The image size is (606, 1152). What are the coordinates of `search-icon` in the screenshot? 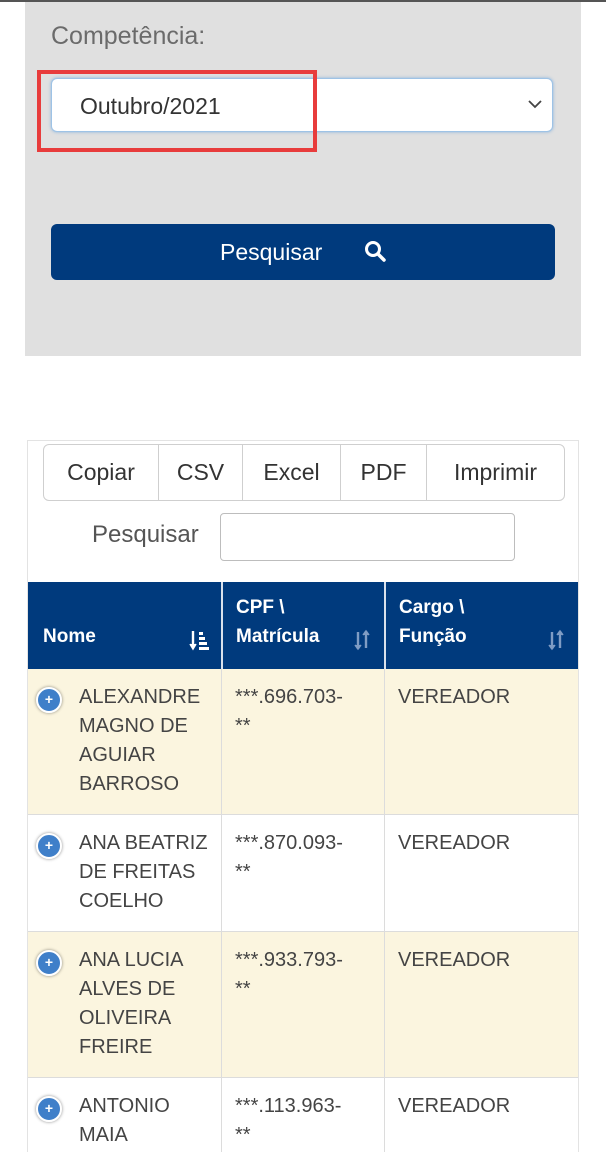 It's located at (375, 251).